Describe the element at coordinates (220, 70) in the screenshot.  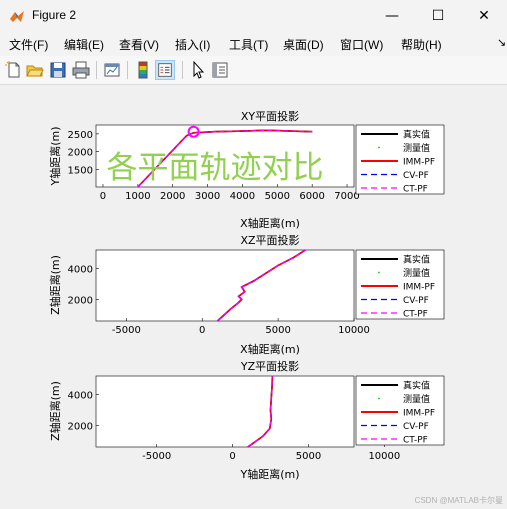
I see `property-inspector-icon` at that location.